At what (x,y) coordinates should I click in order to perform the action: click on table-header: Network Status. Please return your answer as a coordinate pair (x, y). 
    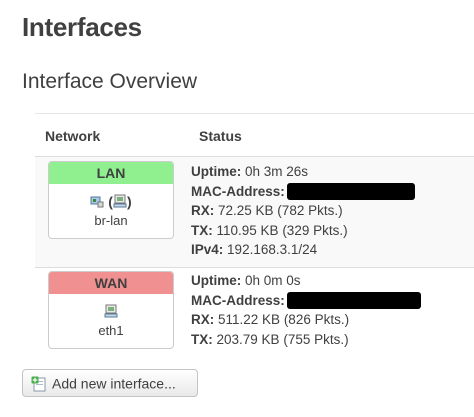
    Looking at the image, I should click on (254, 134).